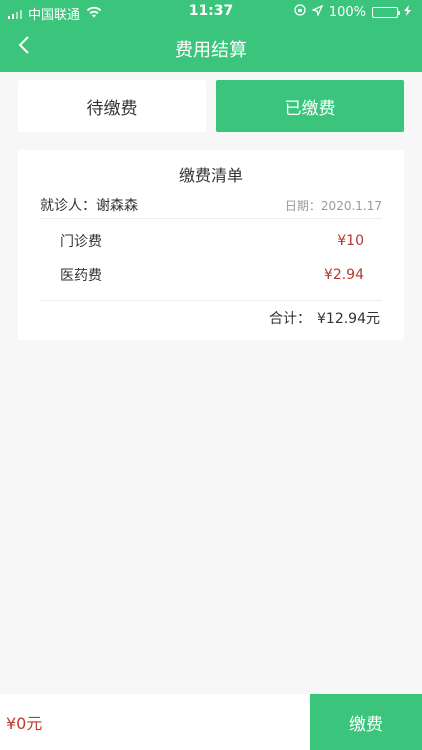  Describe the element at coordinates (212, 275) in the screenshot. I see `bill-item: 医药费 ¥2.94` at that location.